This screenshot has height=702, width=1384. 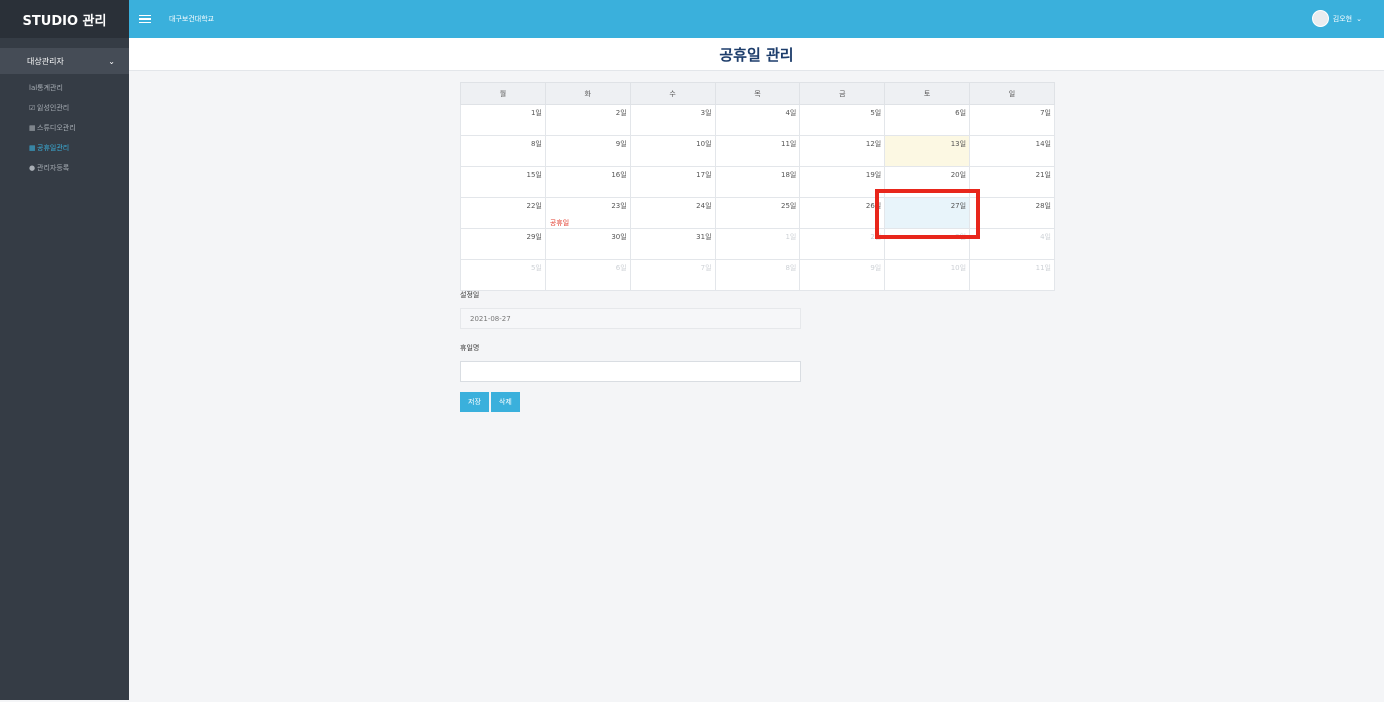 I want to click on weekday-header: 화, so click(x=587, y=93).